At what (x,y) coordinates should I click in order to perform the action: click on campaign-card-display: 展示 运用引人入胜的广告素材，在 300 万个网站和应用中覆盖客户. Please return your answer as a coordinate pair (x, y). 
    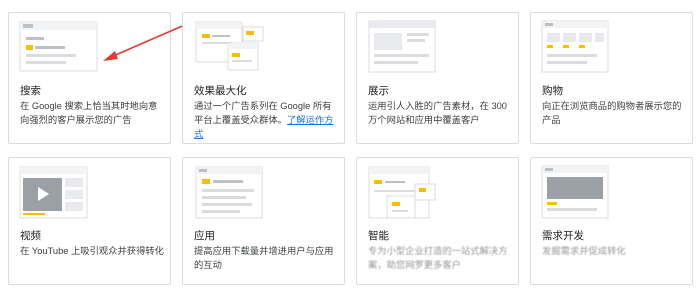
    Looking at the image, I should click on (437, 78).